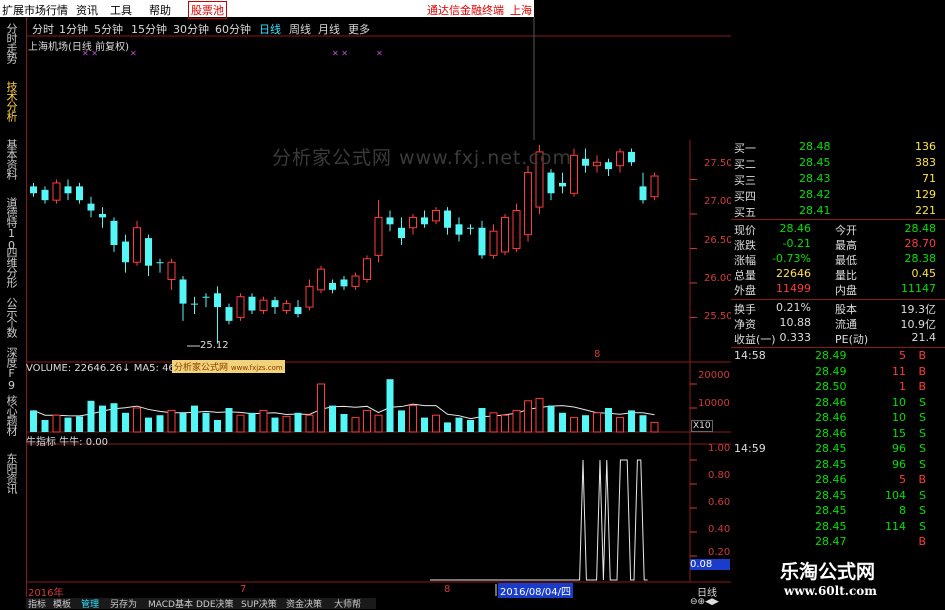 This screenshot has width=945, height=610. I want to click on fund-value: 0.333, so click(795, 337).